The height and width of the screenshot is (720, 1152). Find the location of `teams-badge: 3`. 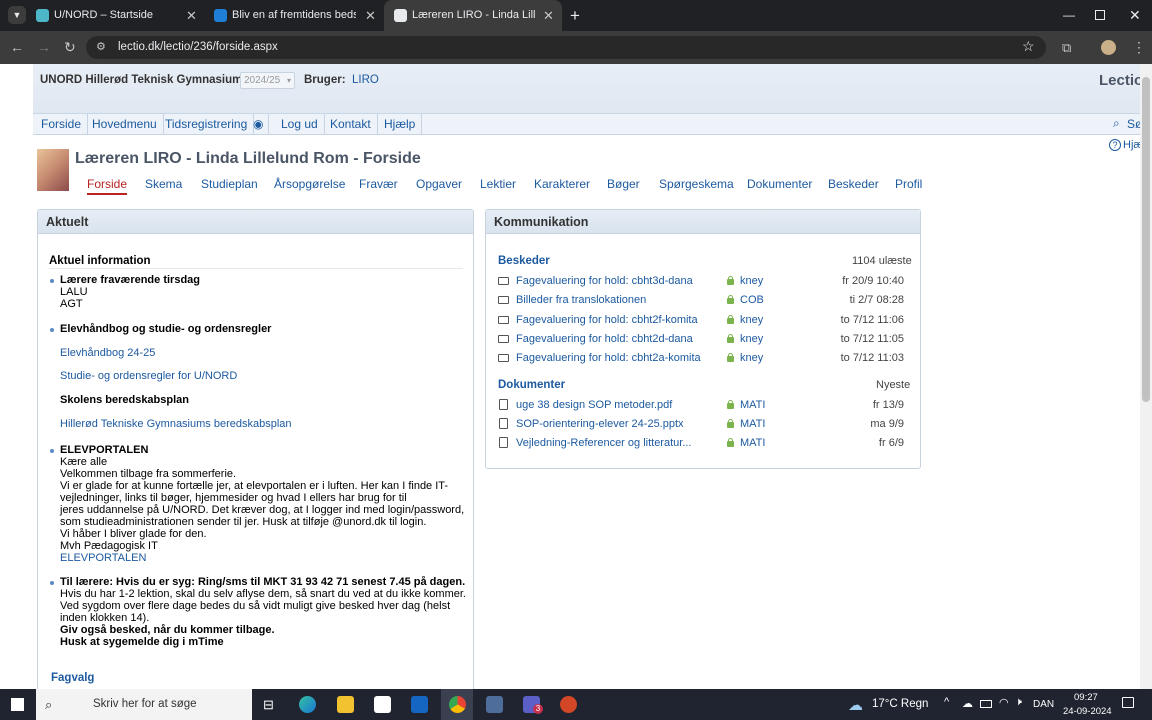

teams-badge: 3 is located at coordinates (538, 709).